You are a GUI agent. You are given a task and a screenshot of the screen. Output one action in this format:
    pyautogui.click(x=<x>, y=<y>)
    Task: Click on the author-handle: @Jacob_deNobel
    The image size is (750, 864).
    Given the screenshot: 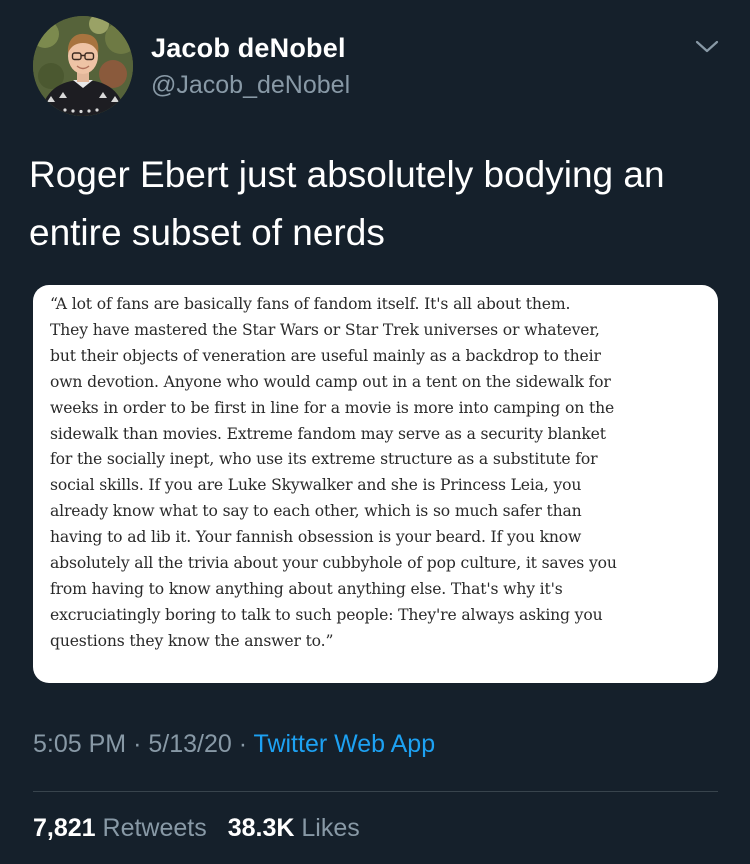 What is the action you would take?
    pyautogui.click(x=250, y=85)
    